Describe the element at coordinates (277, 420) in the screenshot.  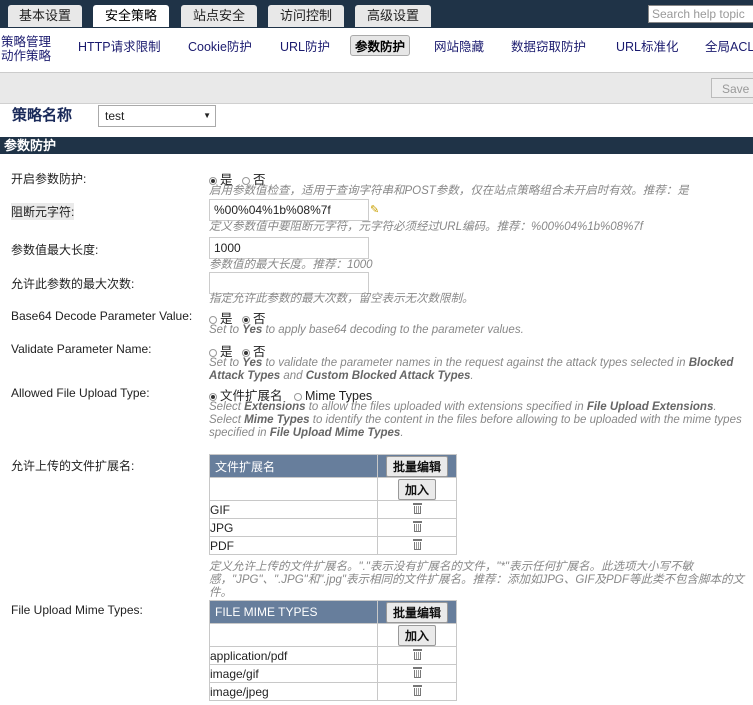
I see `upload-hint-b2: Mime Types` at that location.